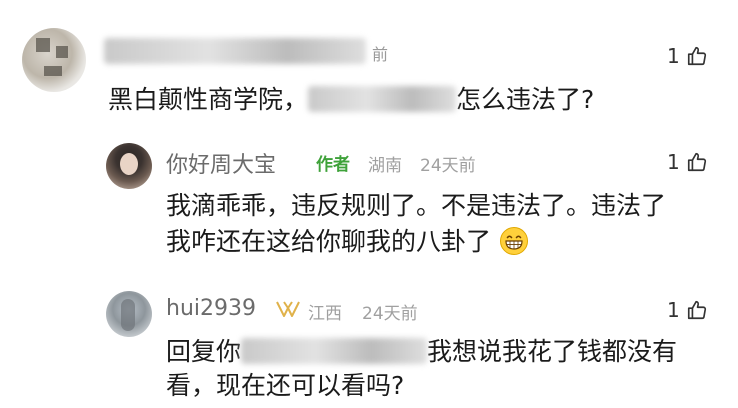  What do you see at coordinates (385, 166) in the screenshot?
I see `location: 湖南` at bounding box center [385, 166].